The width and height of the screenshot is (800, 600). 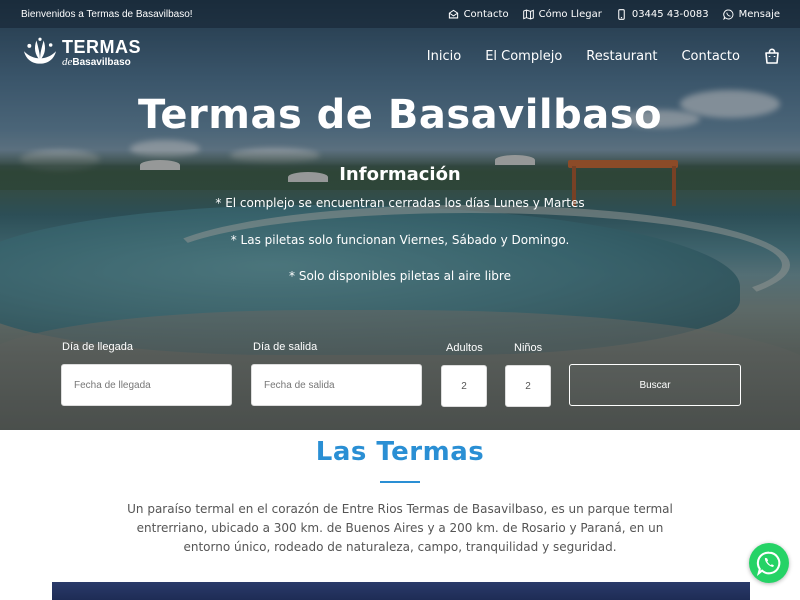 I want to click on title-underline, so click(x=400, y=482).